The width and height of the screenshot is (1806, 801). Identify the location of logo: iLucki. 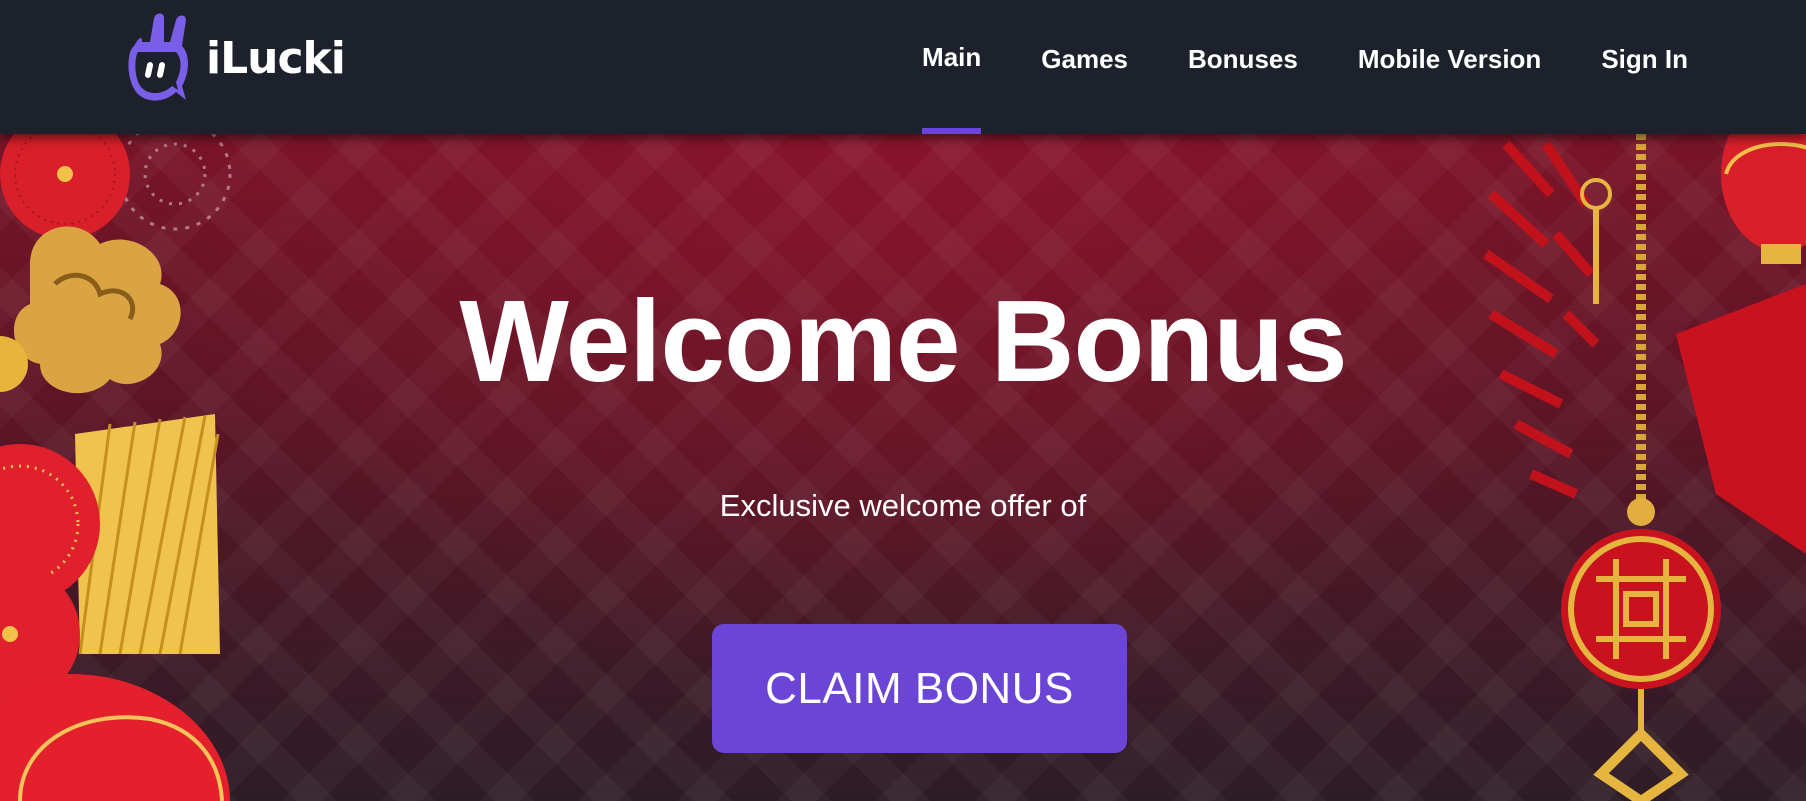
(233, 58).